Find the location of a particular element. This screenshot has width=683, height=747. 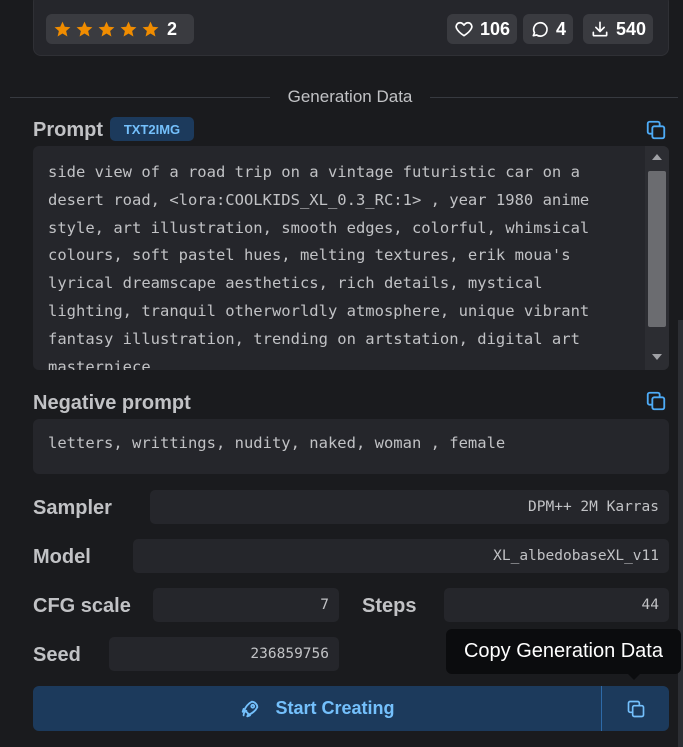

rating-badge: 2 is located at coordinates (120, 29).